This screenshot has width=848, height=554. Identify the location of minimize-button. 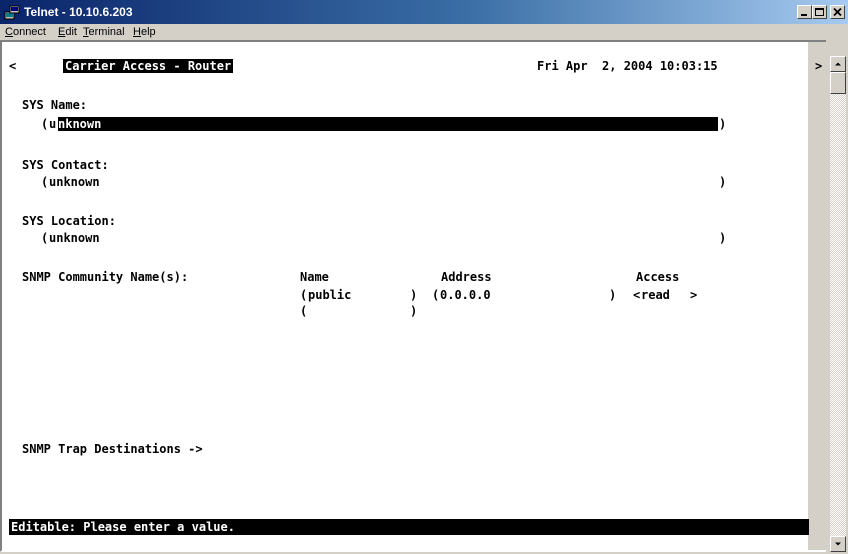
(804, 12).